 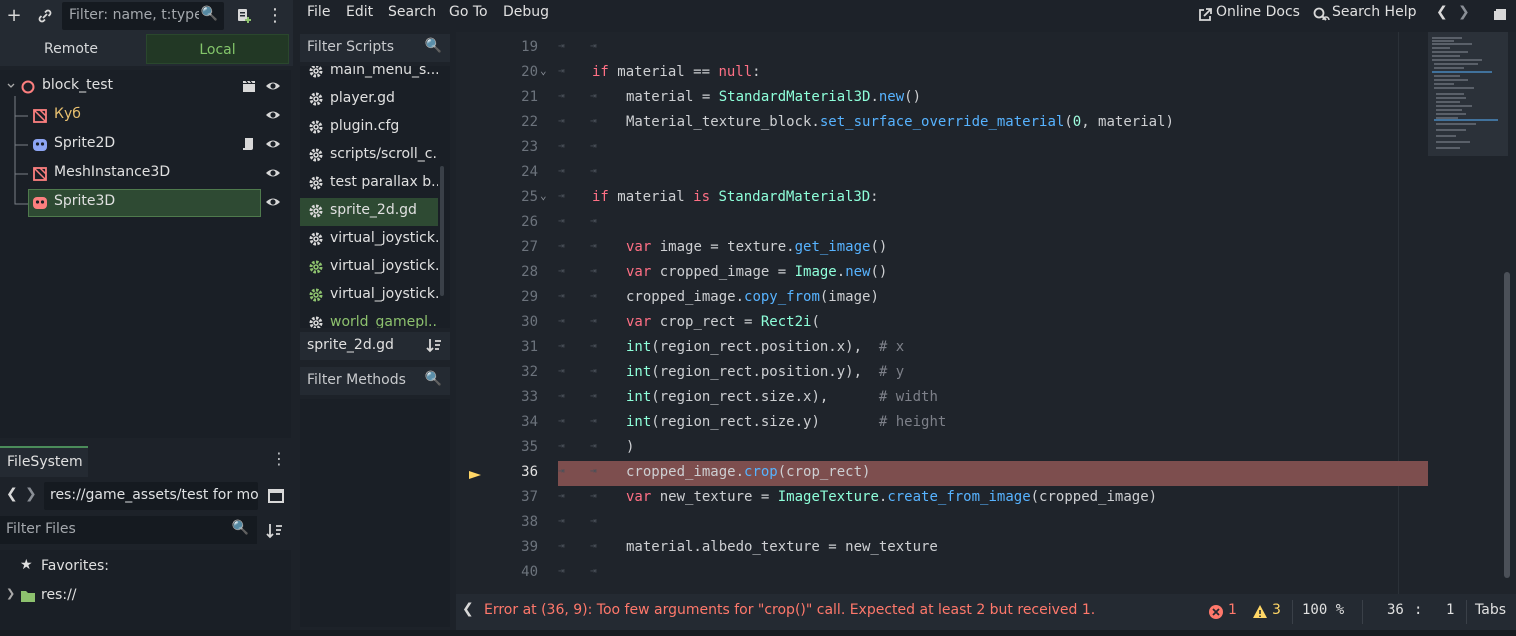 I want to click on code-line: 32 ⇥ ⇥ int(region_rect.position.y), # y, so click(x=942, y=373).